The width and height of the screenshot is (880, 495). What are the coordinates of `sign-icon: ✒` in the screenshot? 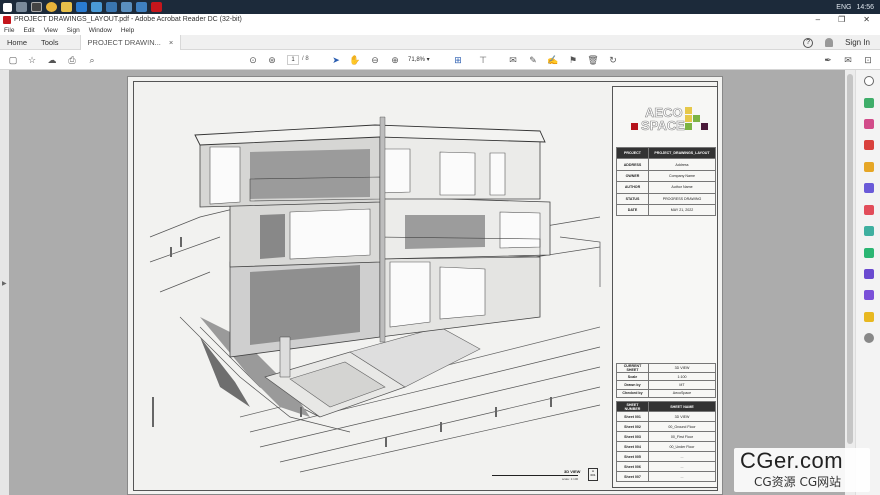 It's located at (828, 60).